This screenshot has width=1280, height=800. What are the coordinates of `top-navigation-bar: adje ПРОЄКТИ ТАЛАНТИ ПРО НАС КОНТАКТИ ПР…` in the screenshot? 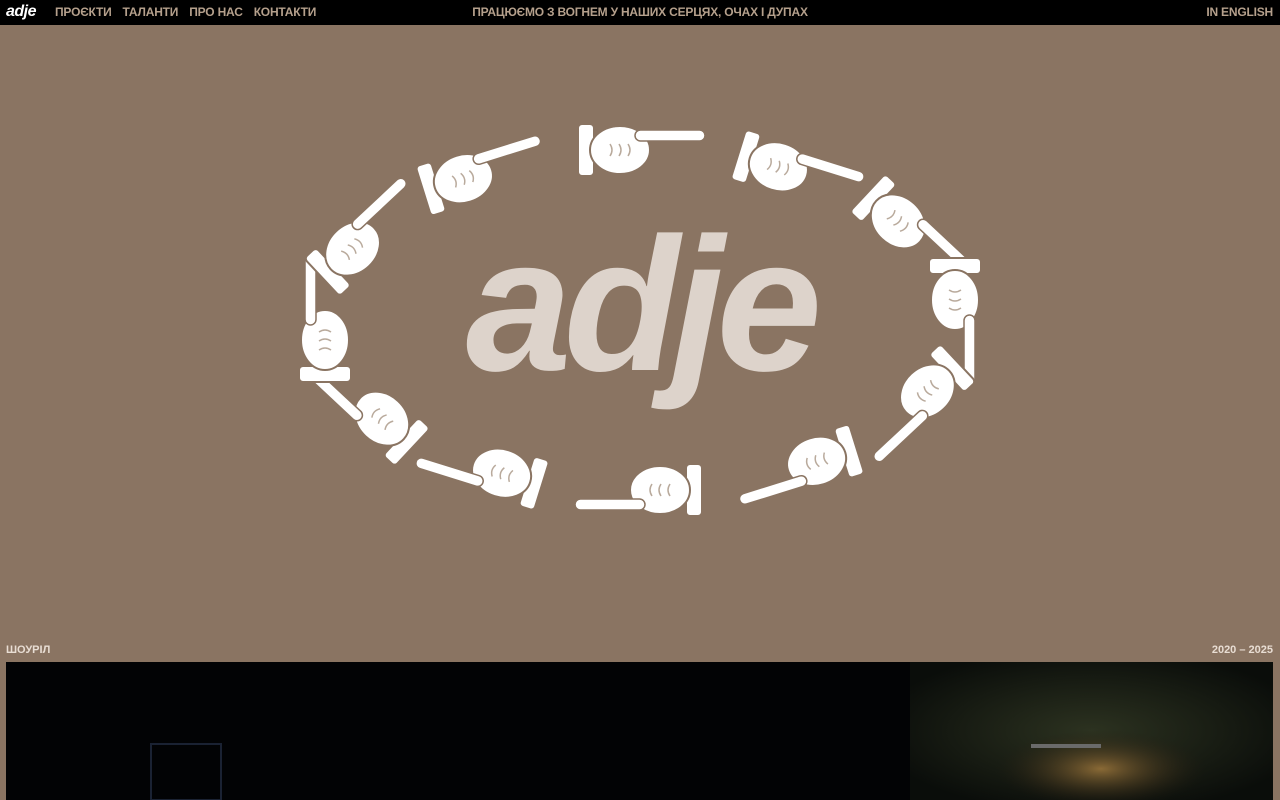 It's located at (640, 12).